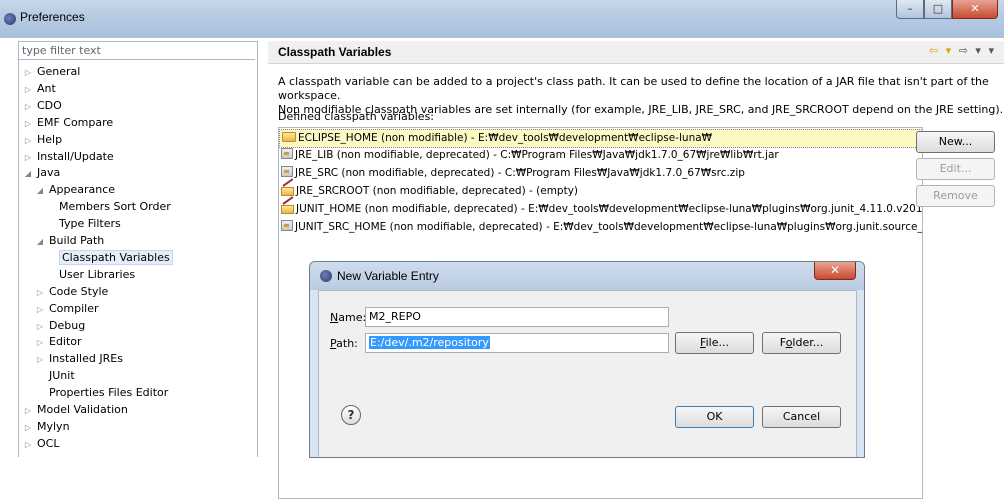 This screenshot has height=499, width=1004. Describe the element at coordinates (835, 271) in the screenshot. I see `dialog-close-button: ✕` at that location.